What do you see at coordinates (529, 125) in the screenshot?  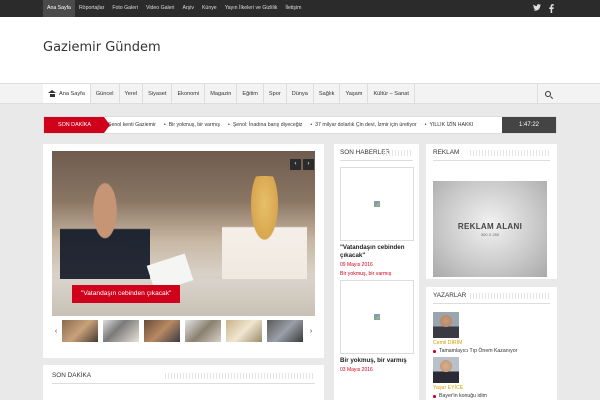 I see `ticker-clock: 1:47:22` at bounding box center [529, 125].